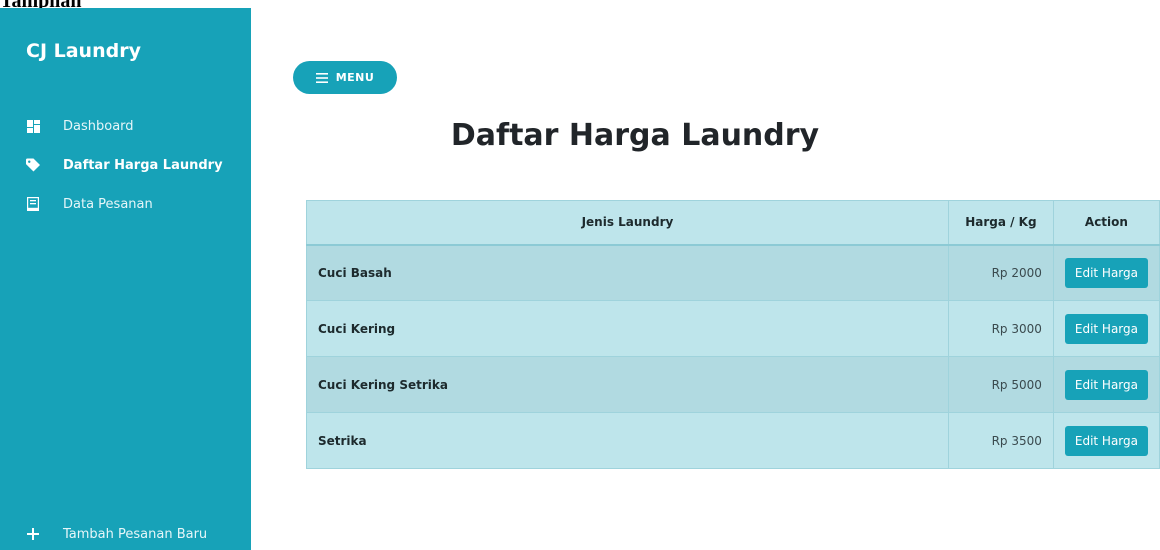 Image resolution: width=1160 pixels, height=550 pixels. Describe the element at coordinates (627, 328) in the screenshot. I see `cell-jenis: Cuci Kering` at that location.